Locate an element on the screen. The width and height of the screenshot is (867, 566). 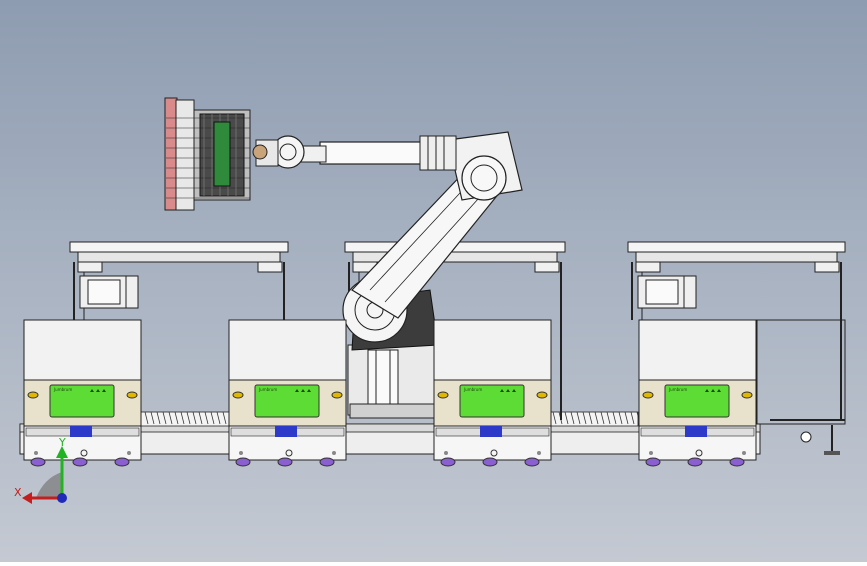
station-4: Jumbrum is located at coordinates (697, 393).